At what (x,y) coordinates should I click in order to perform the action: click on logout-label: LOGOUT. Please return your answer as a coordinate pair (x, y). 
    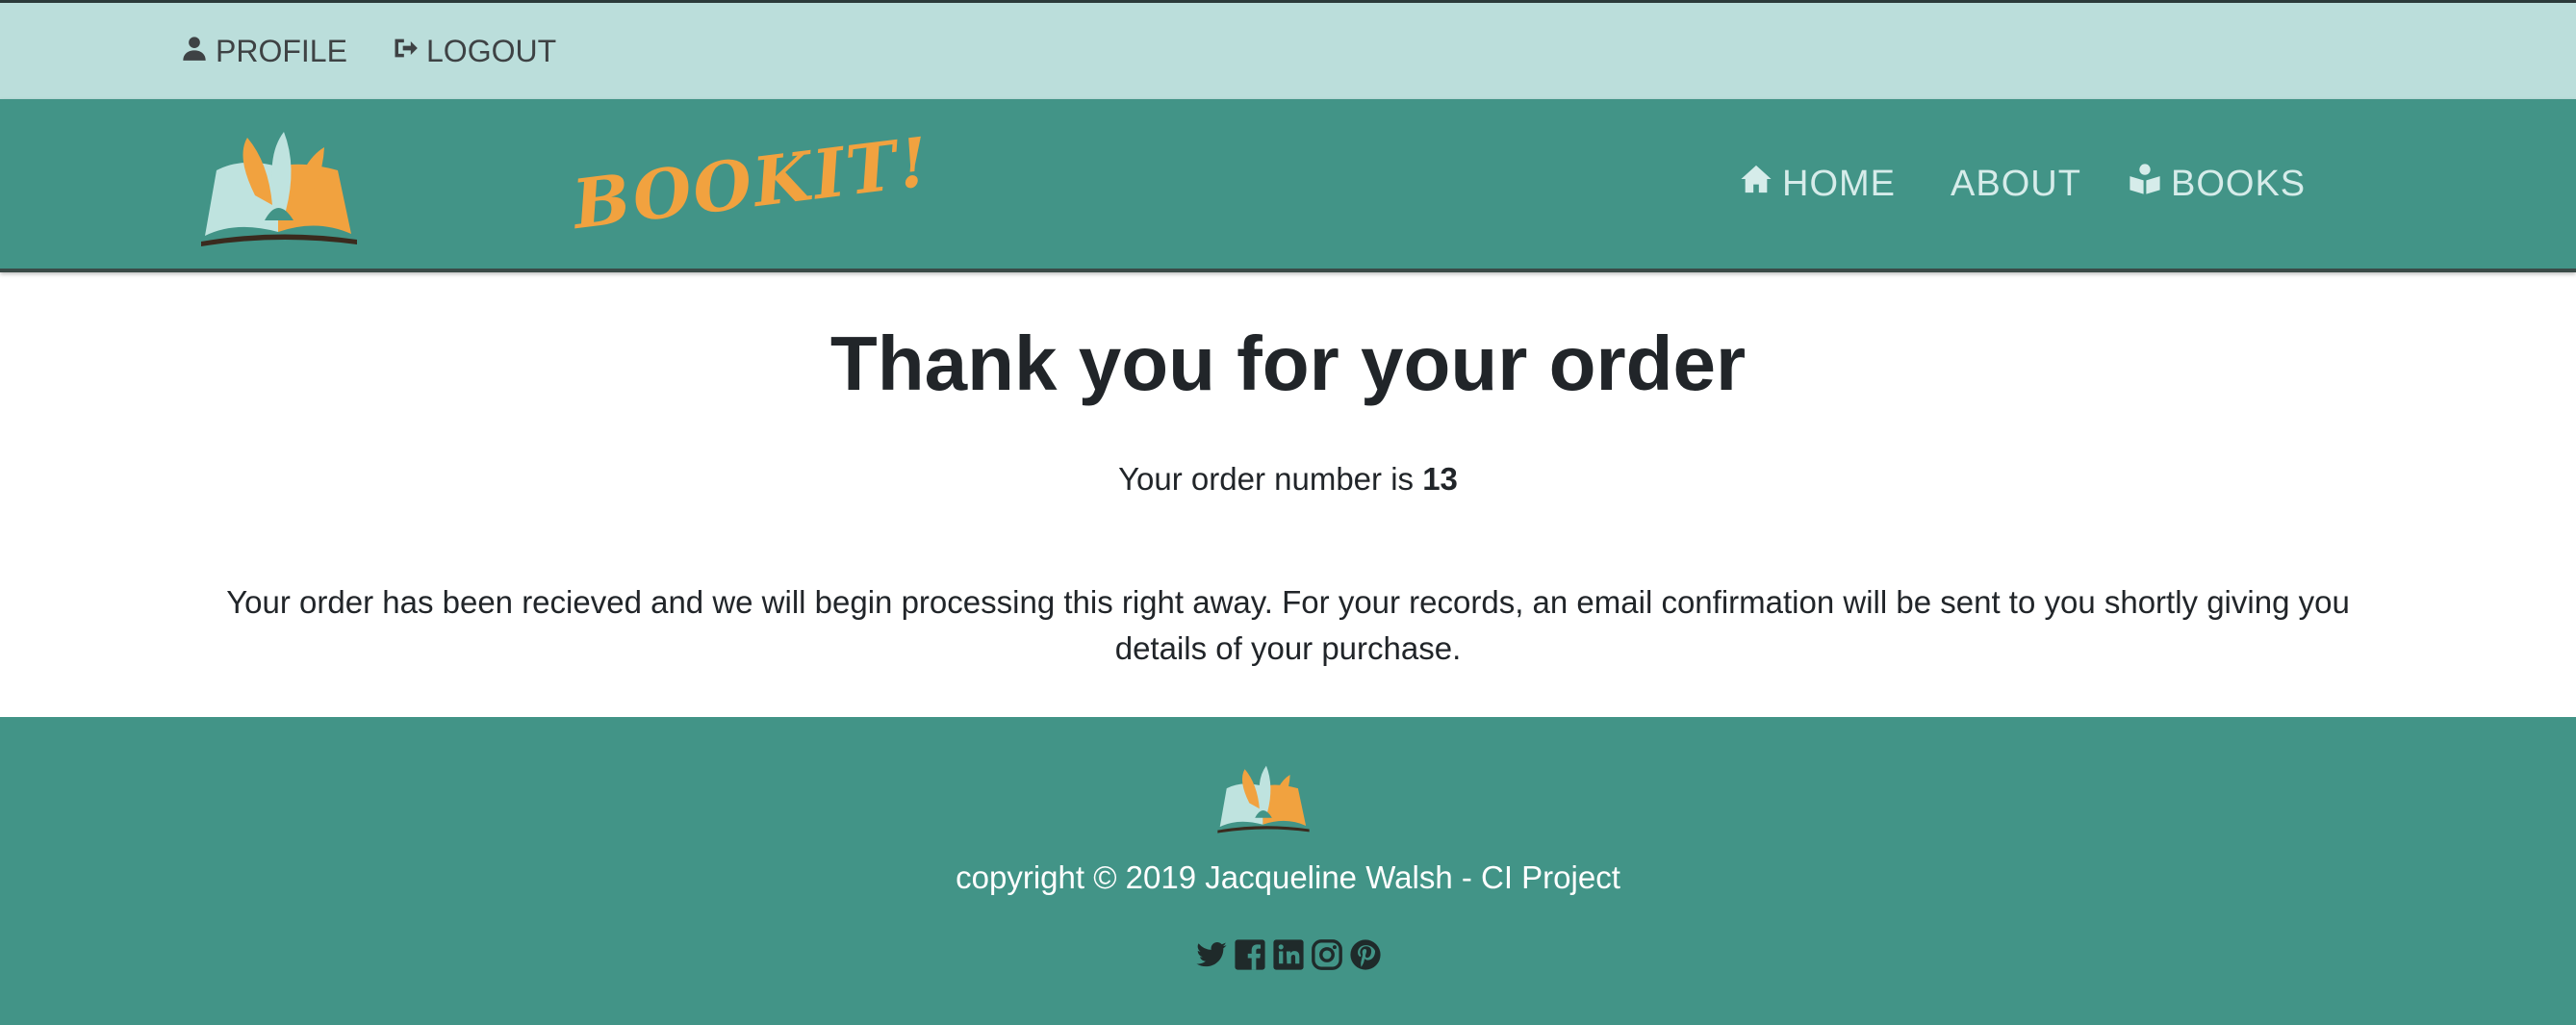
    Looking at the image, I should click on (491, 50).